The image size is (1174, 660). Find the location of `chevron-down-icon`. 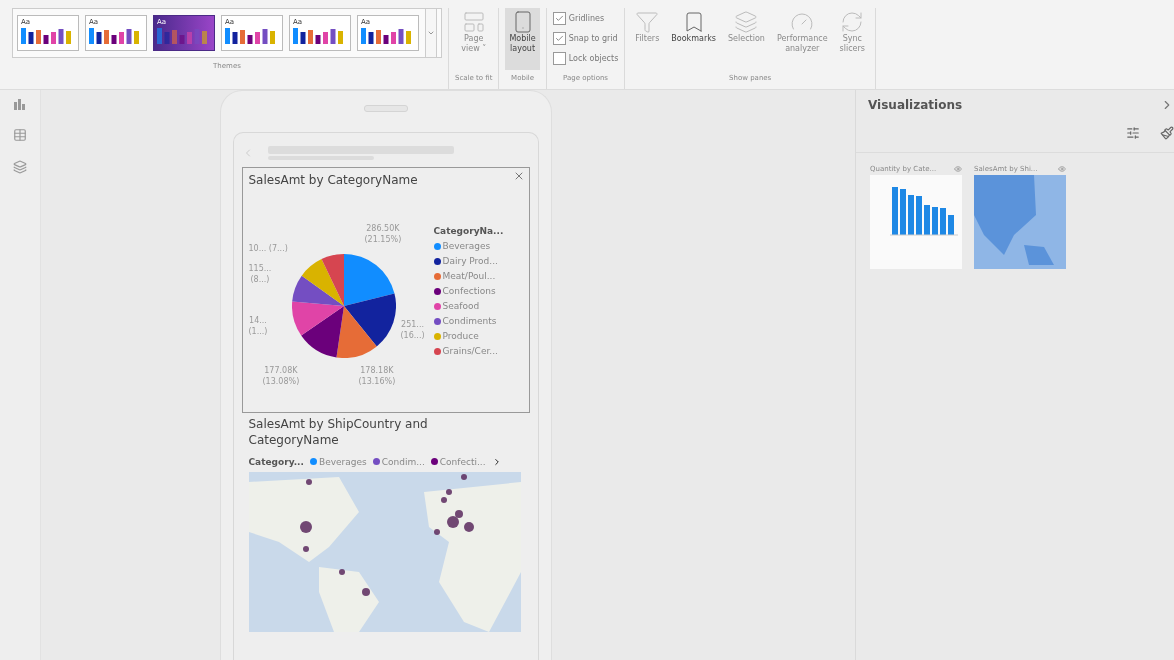

chevron-down-icon is located at coordinates (431, 33).